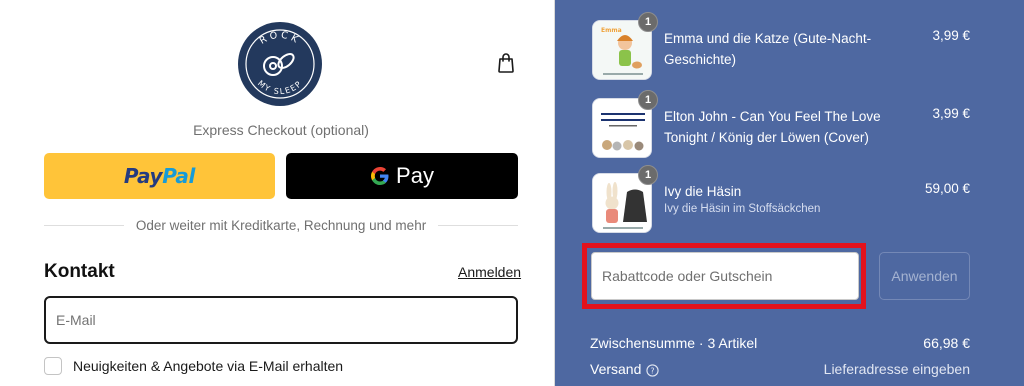  I want to click on google-g-icon, so click(380, 176).